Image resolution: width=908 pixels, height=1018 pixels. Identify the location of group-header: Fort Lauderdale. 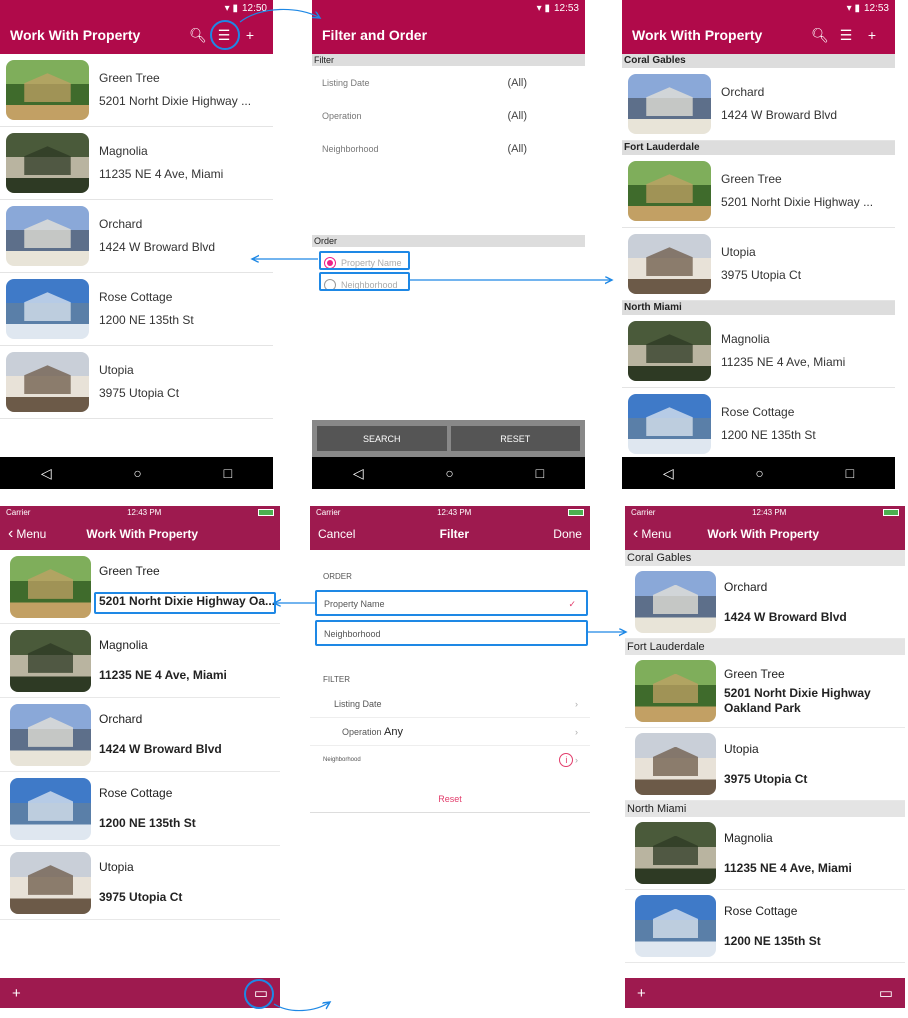
(765, 647).